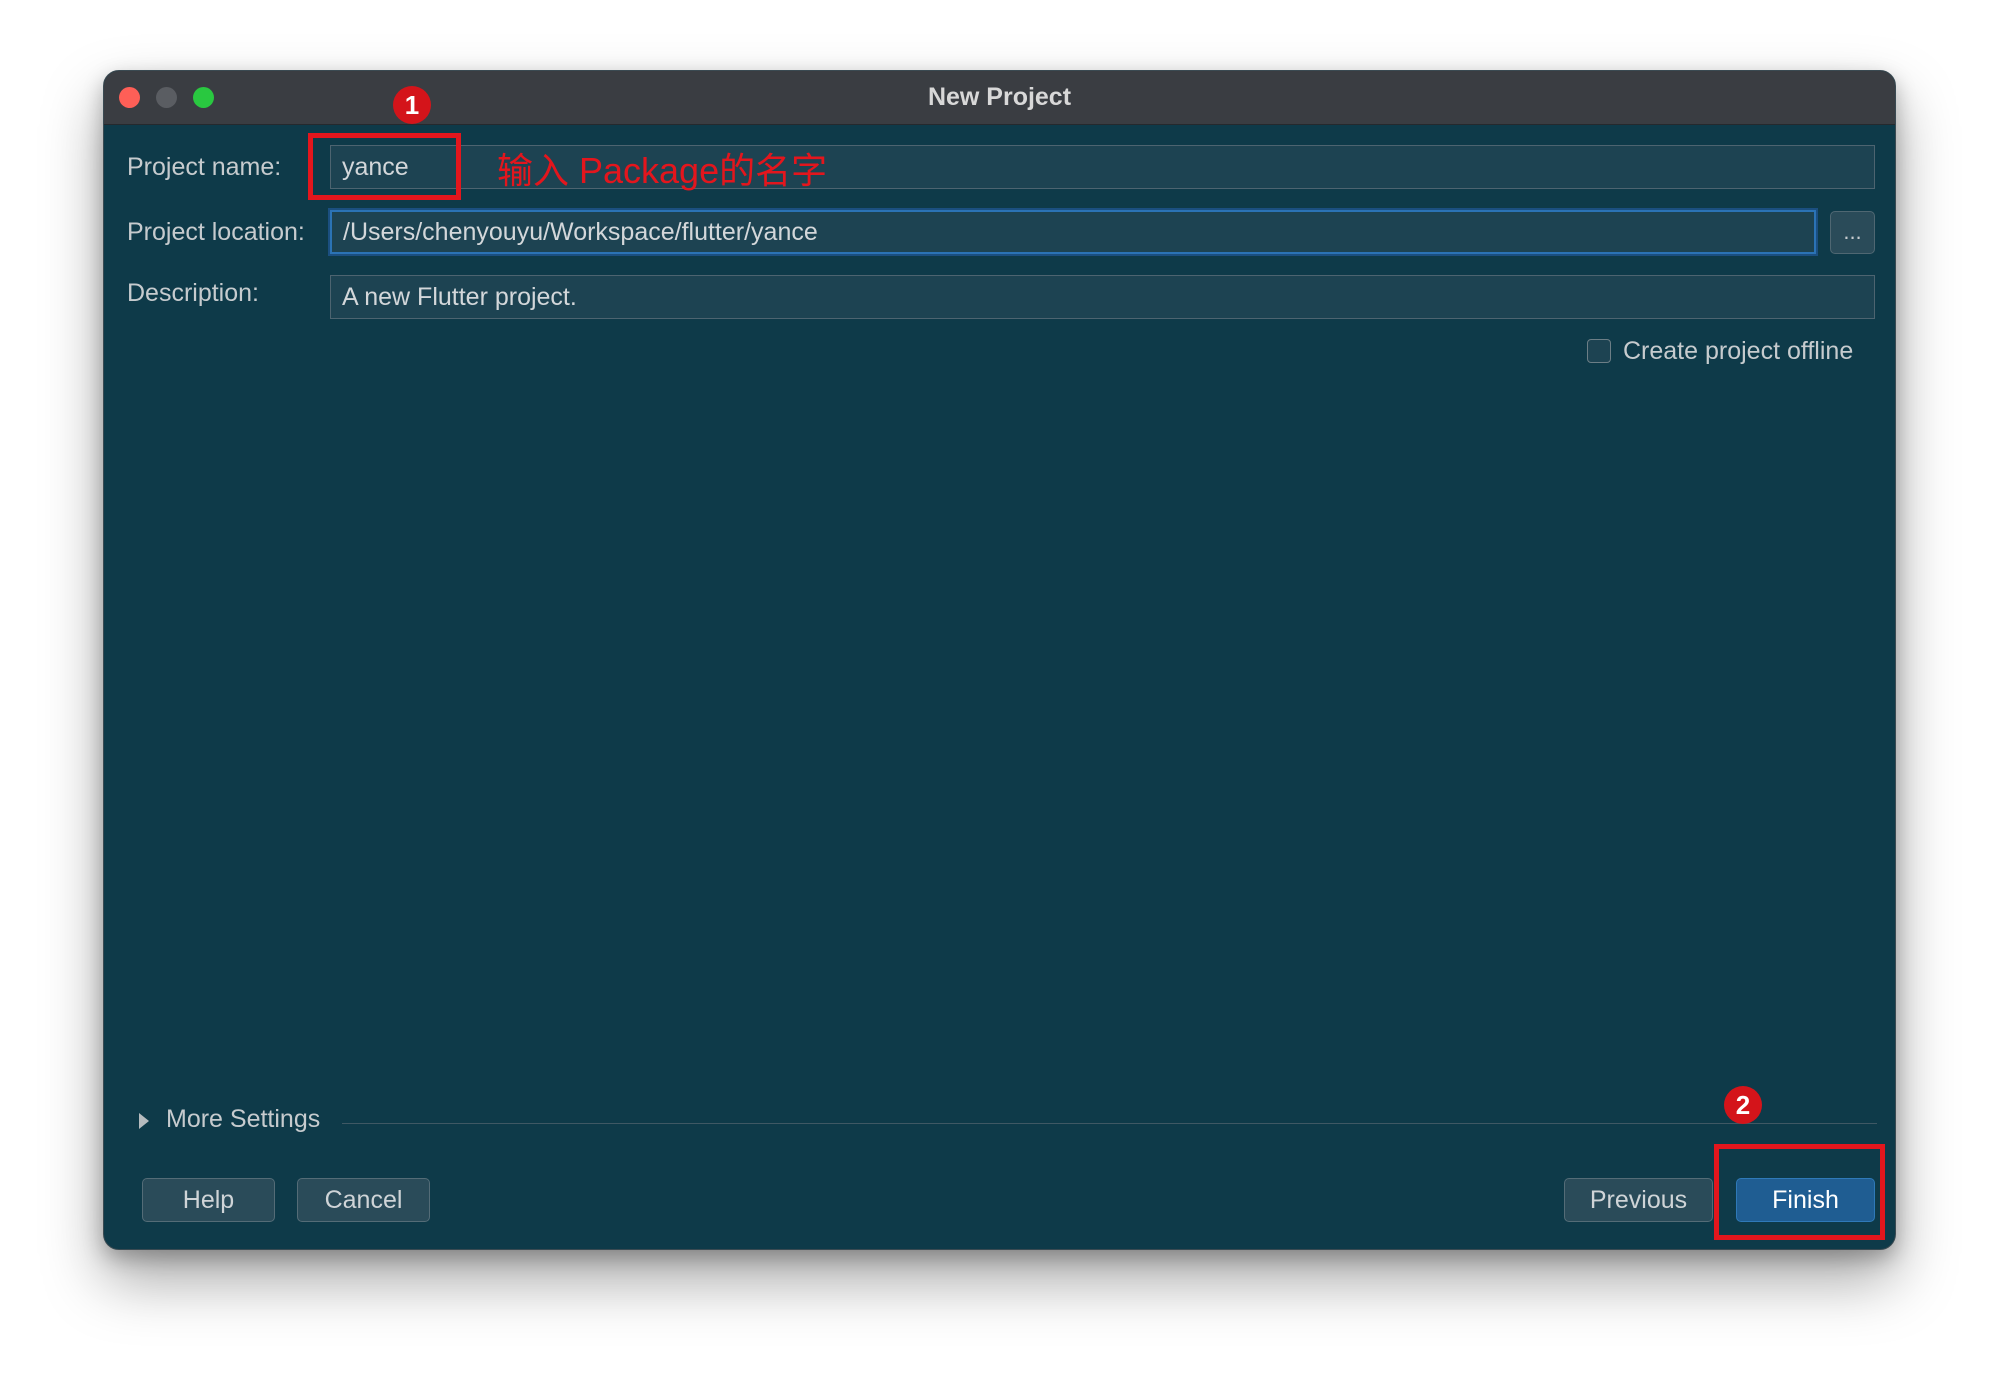 The width and height of the screenshot is (2000, 1388). I want to click on cancel-button: Cancel, so click(363, 1200).